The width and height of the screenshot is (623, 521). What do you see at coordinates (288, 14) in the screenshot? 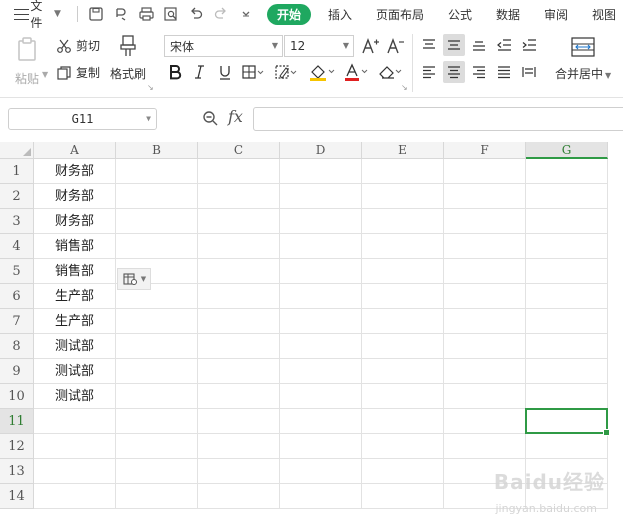
I see `tab-home: 开始` at bounding box center [288, 14].